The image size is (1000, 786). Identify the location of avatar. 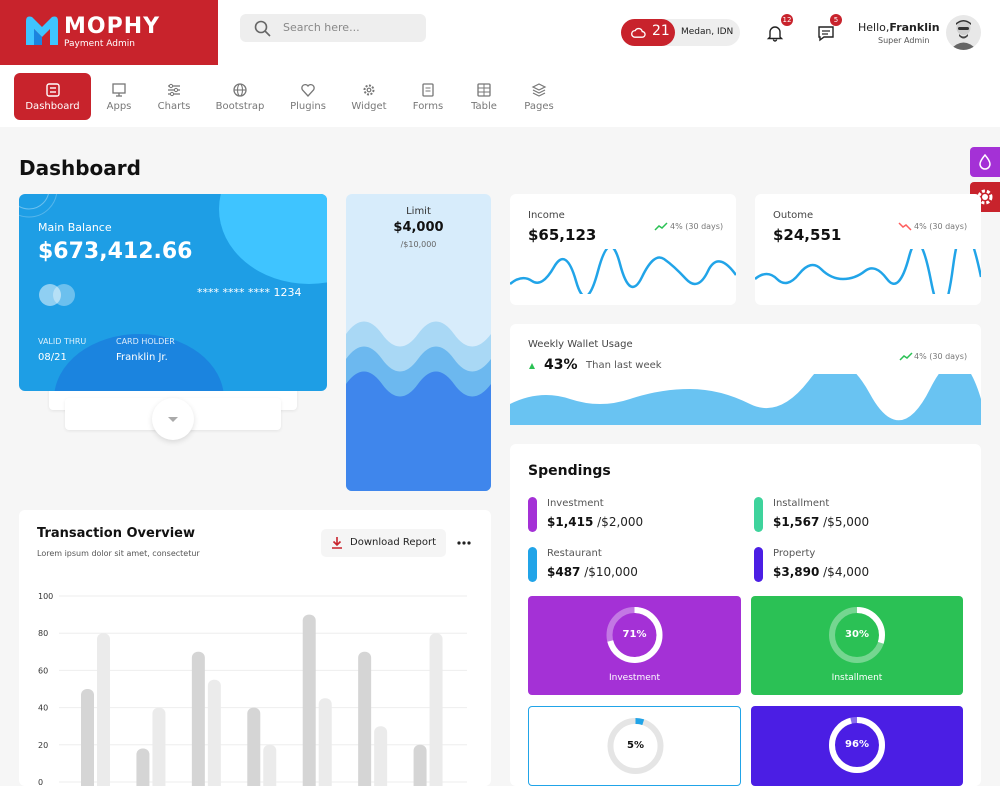
(963, 32).